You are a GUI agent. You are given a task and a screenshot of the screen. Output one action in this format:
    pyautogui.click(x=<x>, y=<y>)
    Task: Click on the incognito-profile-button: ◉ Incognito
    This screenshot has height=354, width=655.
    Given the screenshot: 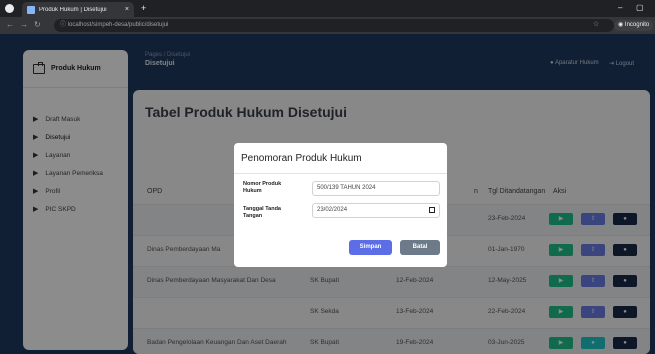 What is the action you would take?
    pyautogui.click(x=634, y=25)
    